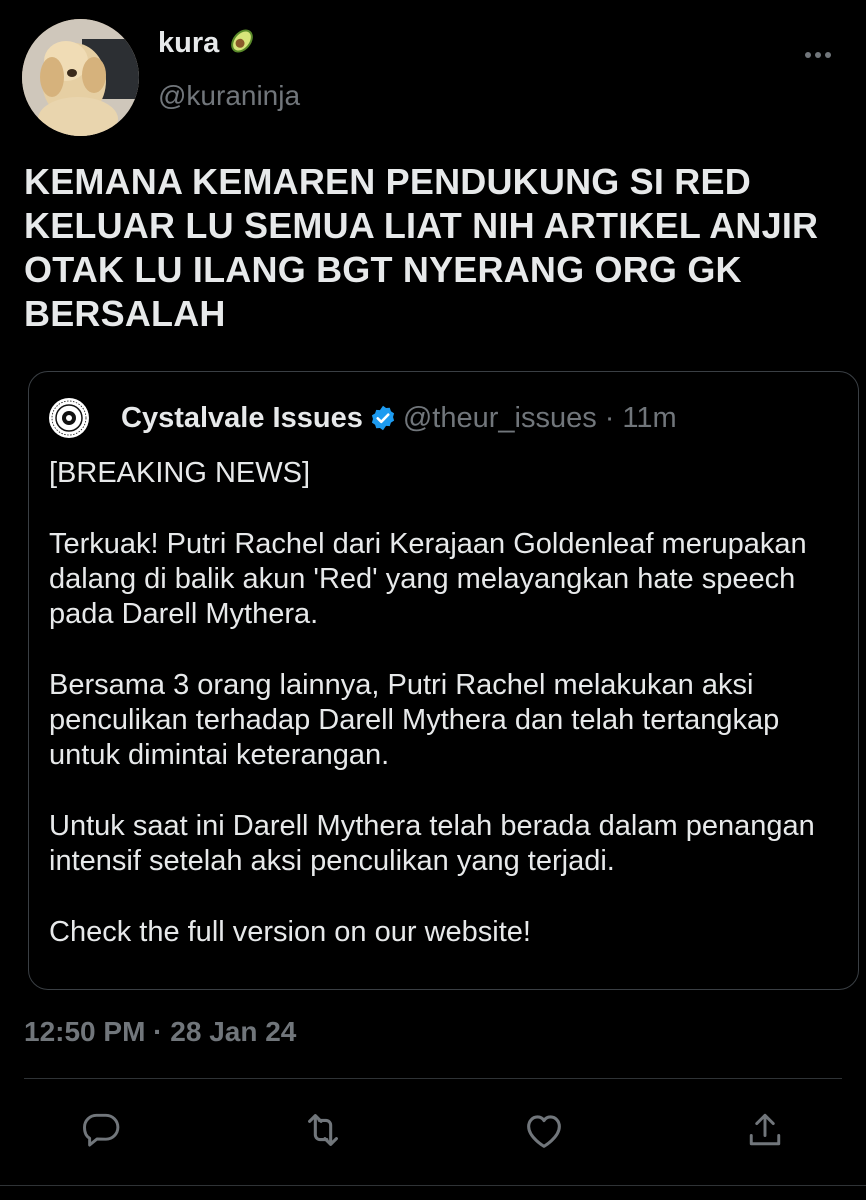  I want to click on quoted-paragraph: Check the full version on our website!, so click(290, 932).